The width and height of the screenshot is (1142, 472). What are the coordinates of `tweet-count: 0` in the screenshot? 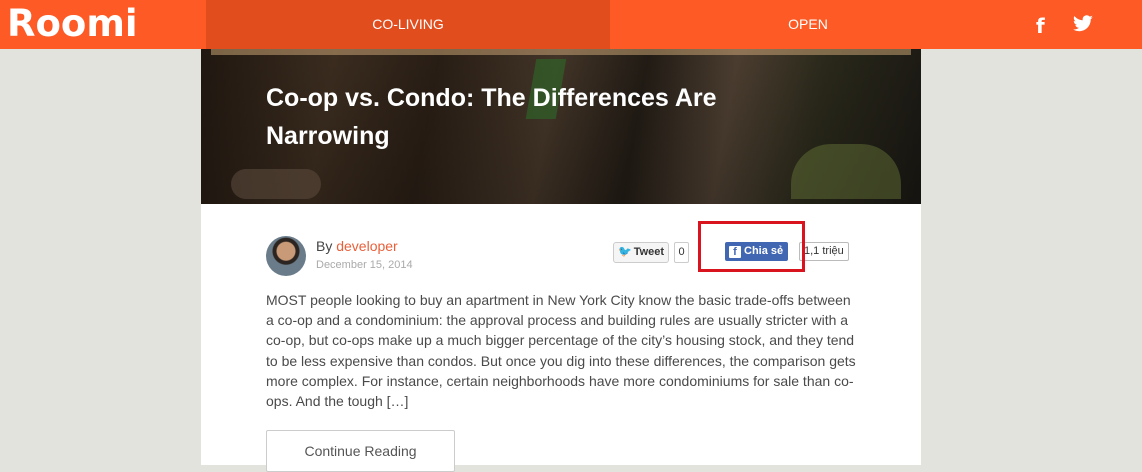 It's located at (681, 252).